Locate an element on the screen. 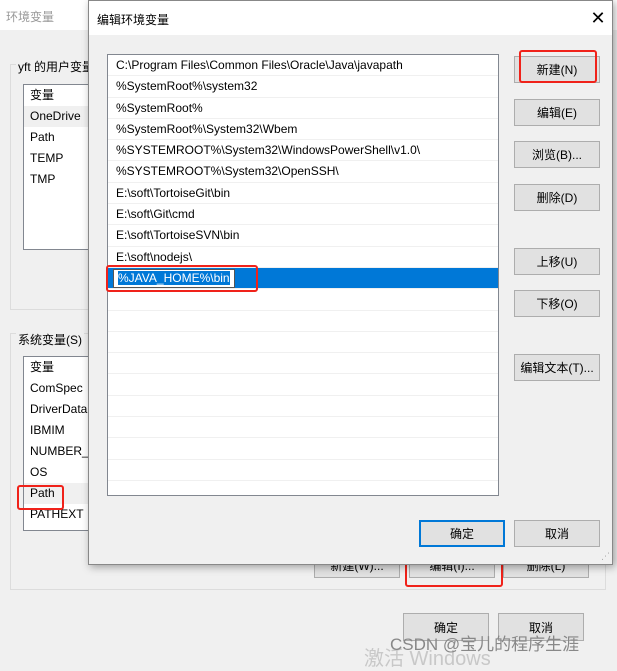 Image resolution: width=617 pixels, height=671 pixels. list-item-selected: %JAVA_HOME%\bin is located at coordinates (303, 278).